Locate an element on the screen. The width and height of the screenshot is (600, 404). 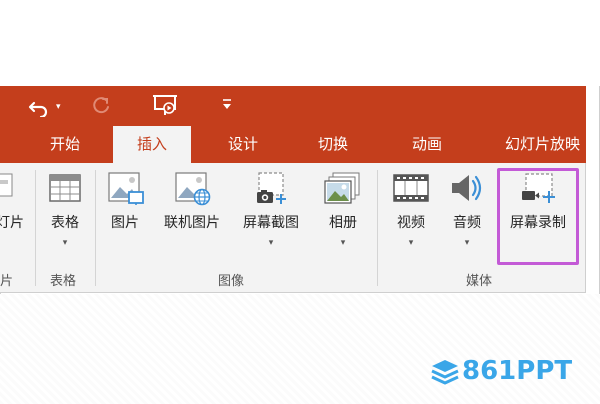
media-group-label: 媒体 is located at coordinates (479, 281).